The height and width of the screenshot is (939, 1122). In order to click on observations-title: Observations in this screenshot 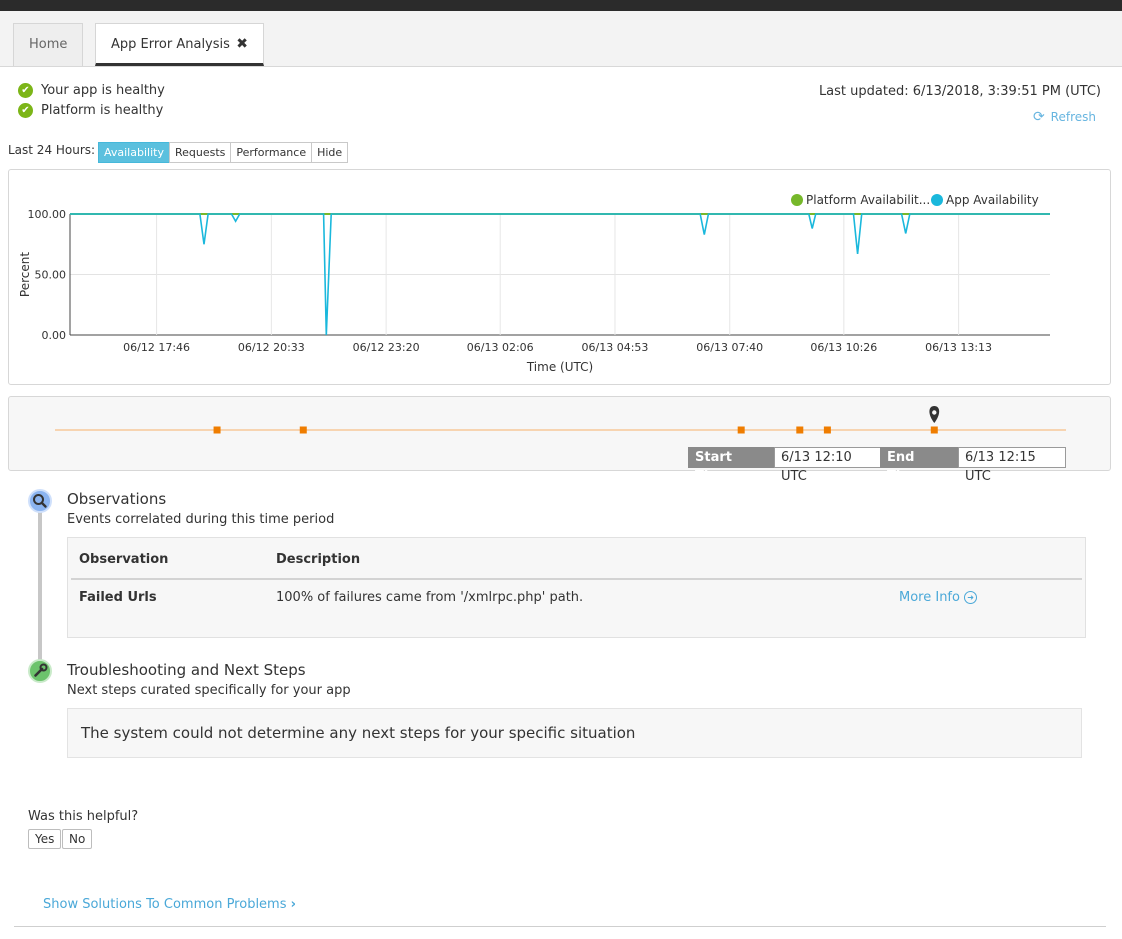, I will do `click(117, 499)`.